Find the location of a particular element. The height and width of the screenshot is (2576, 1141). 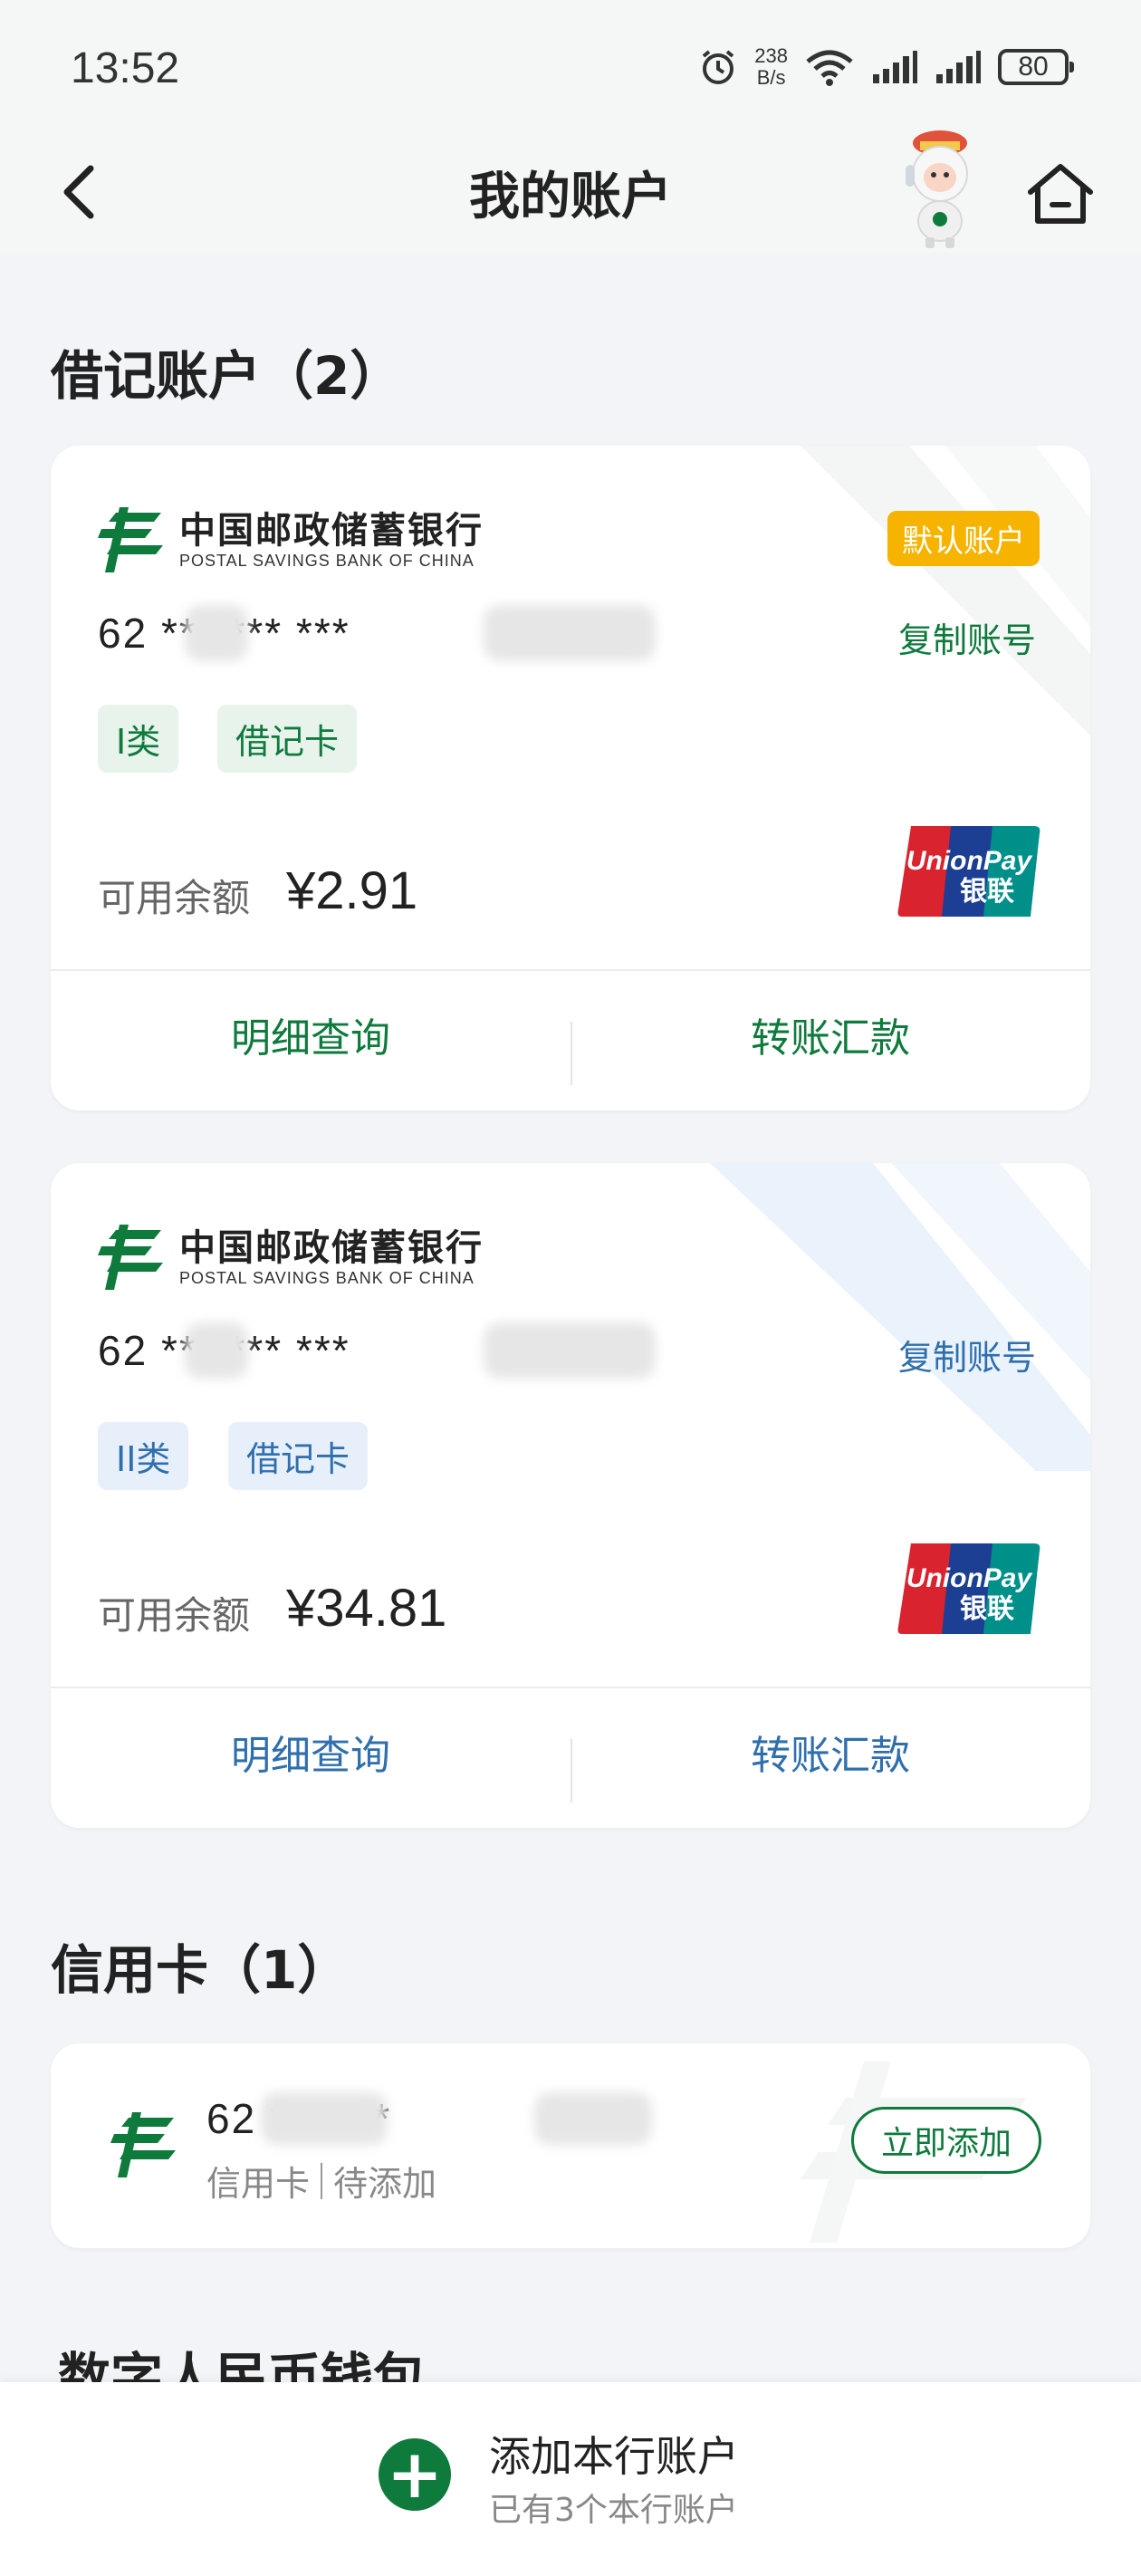

balance-value: ¥2.91 is located at coordinates (352, 890).